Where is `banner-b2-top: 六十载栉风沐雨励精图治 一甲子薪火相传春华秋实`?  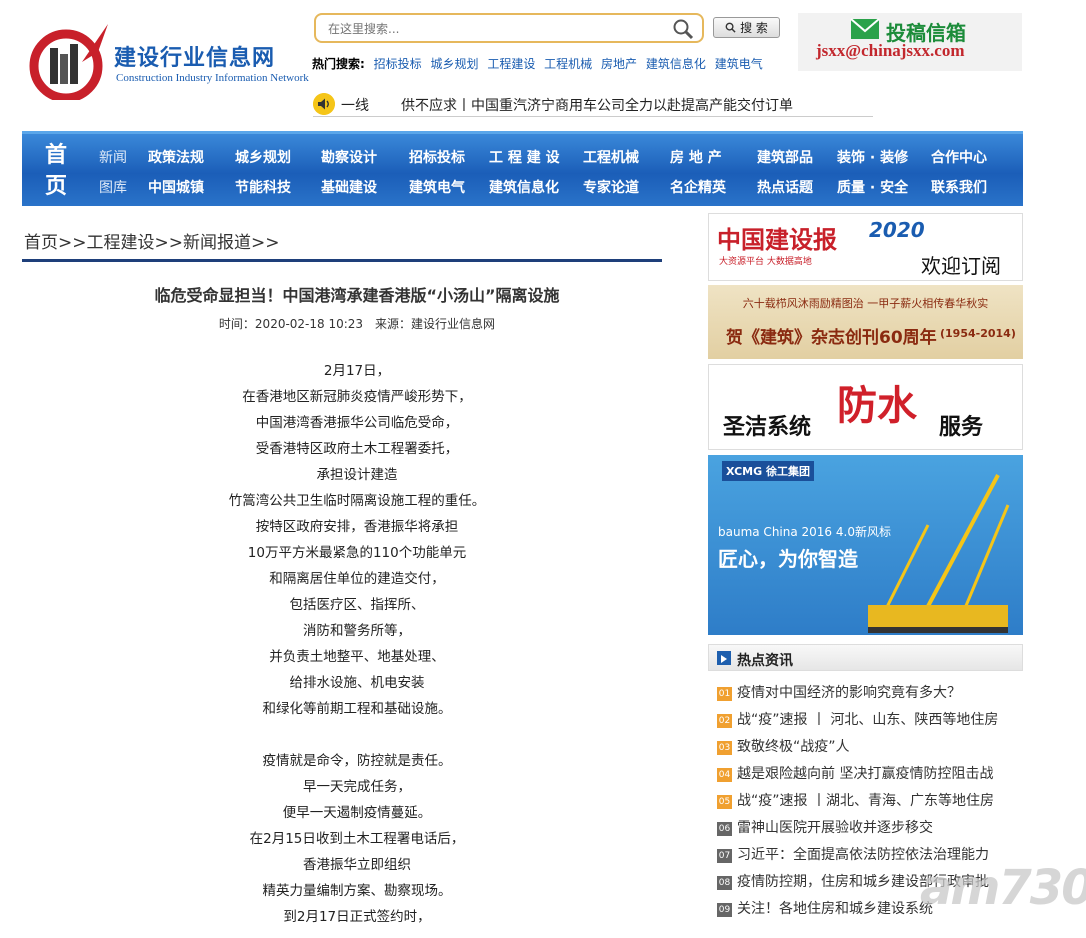
banner-b2-top: 六十载栉风沐雨励精图治 一甲子薪火相传春华秋实 is located at coordinates (865, 303).